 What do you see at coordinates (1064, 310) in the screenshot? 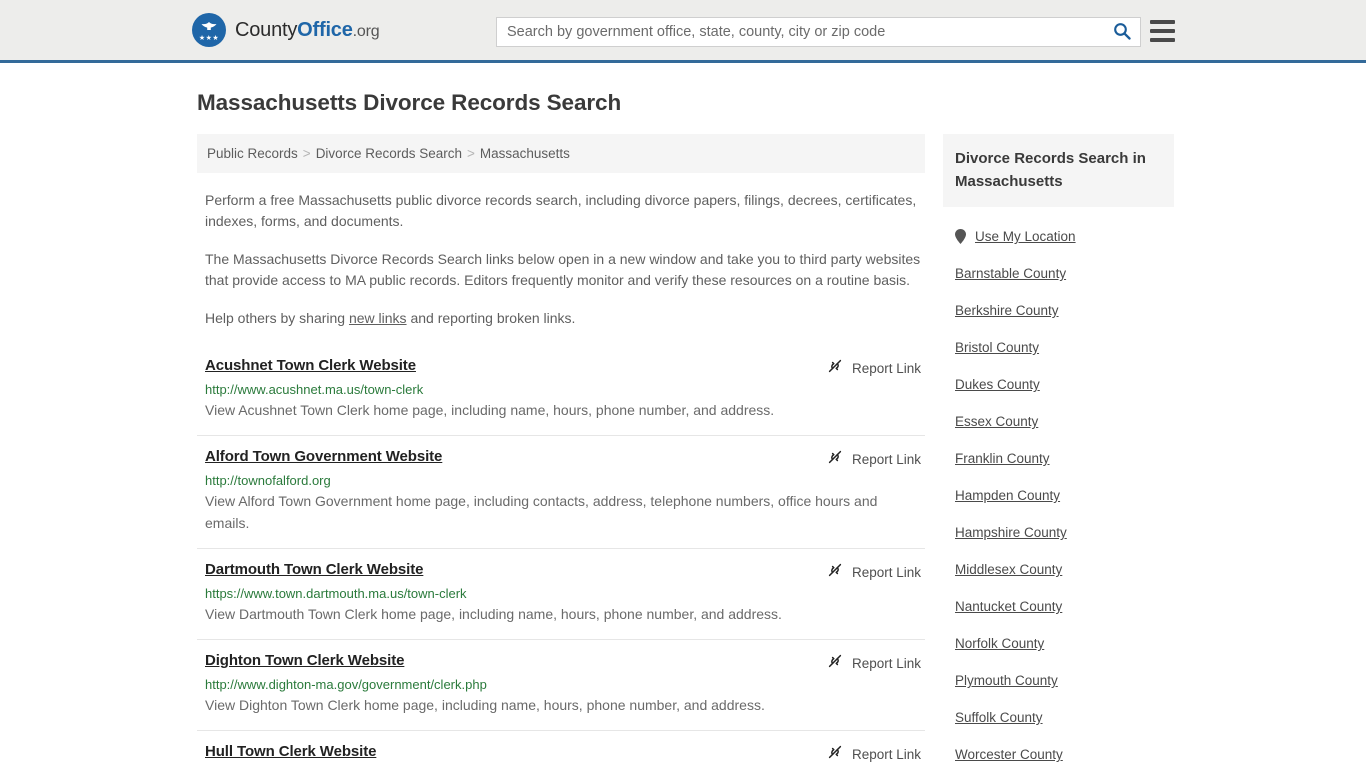
I see `sidebar-item-berkshire-county: Berkshire County` at bounding box center [1064, 310].